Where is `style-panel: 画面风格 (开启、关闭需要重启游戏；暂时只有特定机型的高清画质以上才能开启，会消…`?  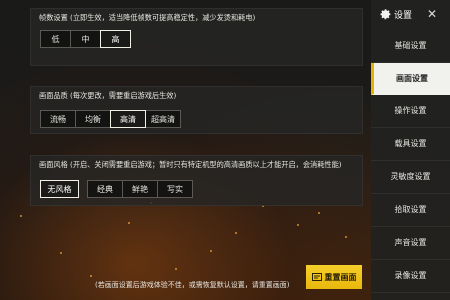
style-panel: 画面风格 (开启、关闭需要重启游戏；暂时只有特定机型的高清画质以上才能开启，会消… is located at coordinates (196, 180).